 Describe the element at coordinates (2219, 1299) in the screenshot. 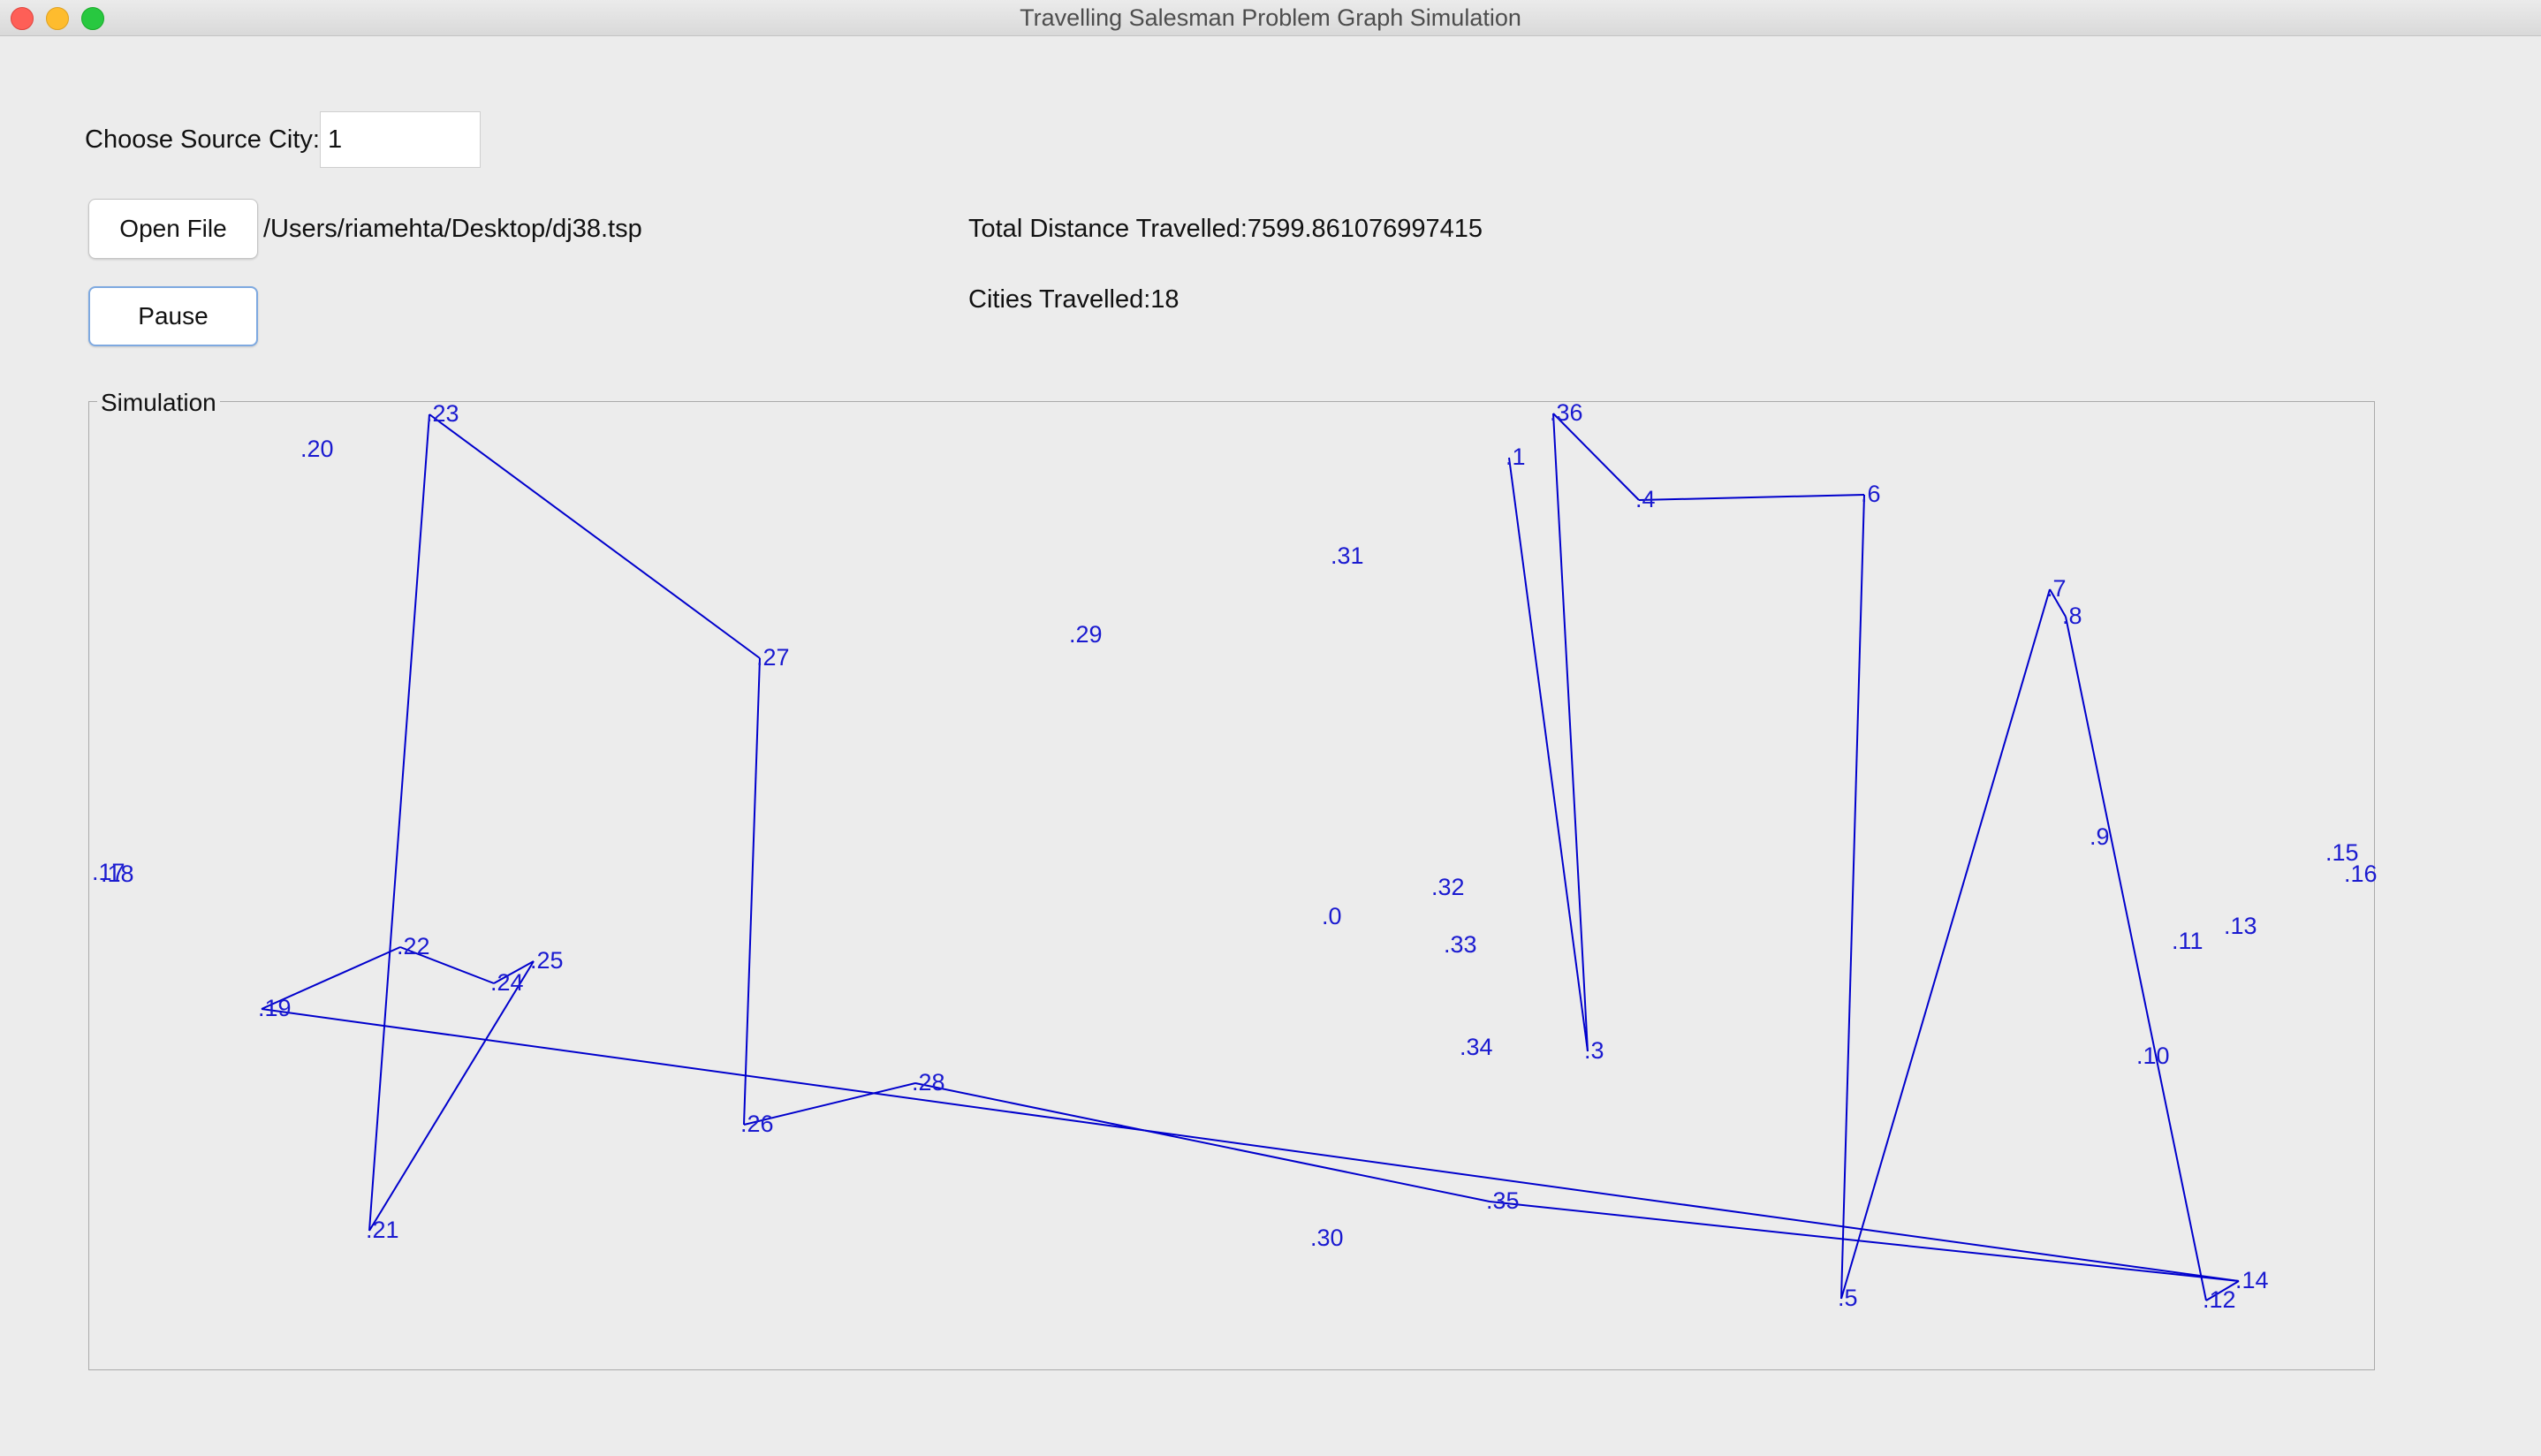

I see `city-label-12: .12` at that location.